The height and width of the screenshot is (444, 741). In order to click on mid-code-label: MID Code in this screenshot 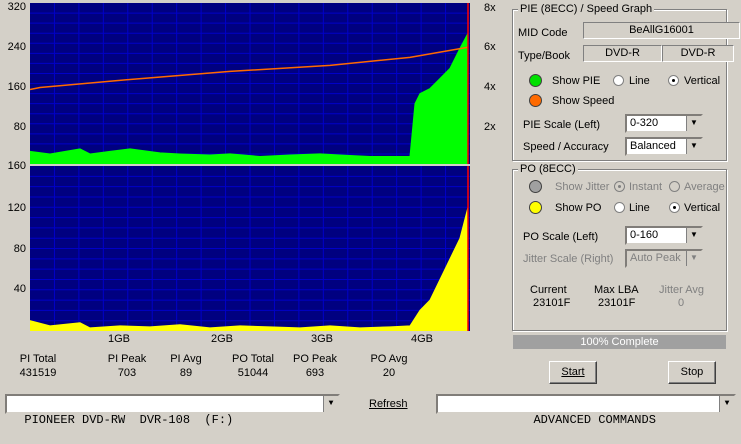, I will do `click(543, 33)`.